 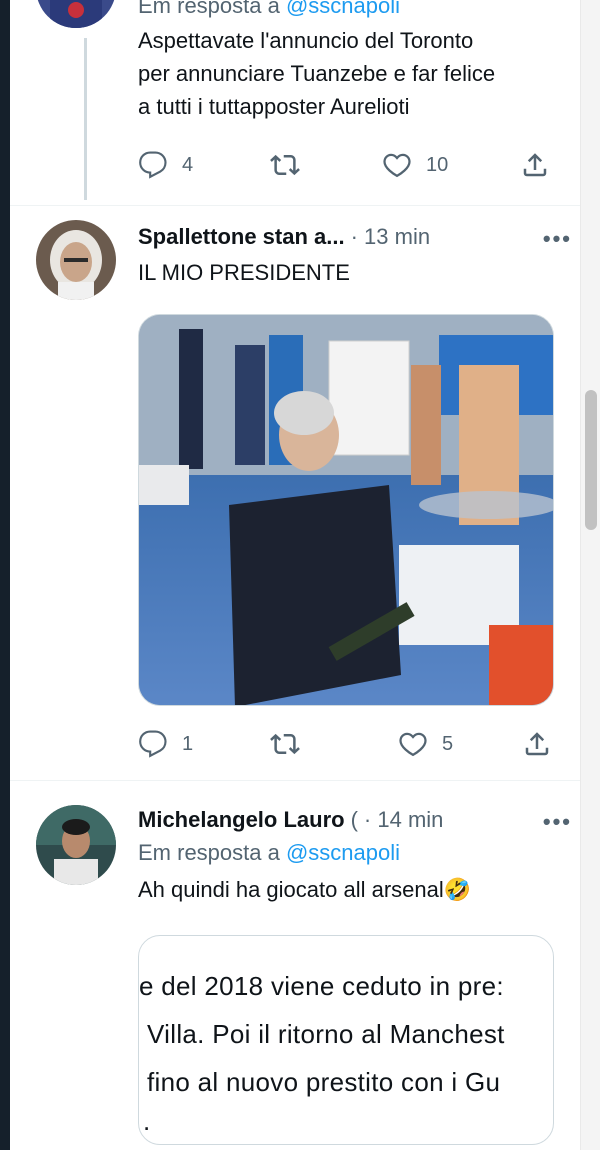 I want to click on tweet-text: IL MIO PRESIDENTE, so click(x=244, y=272).